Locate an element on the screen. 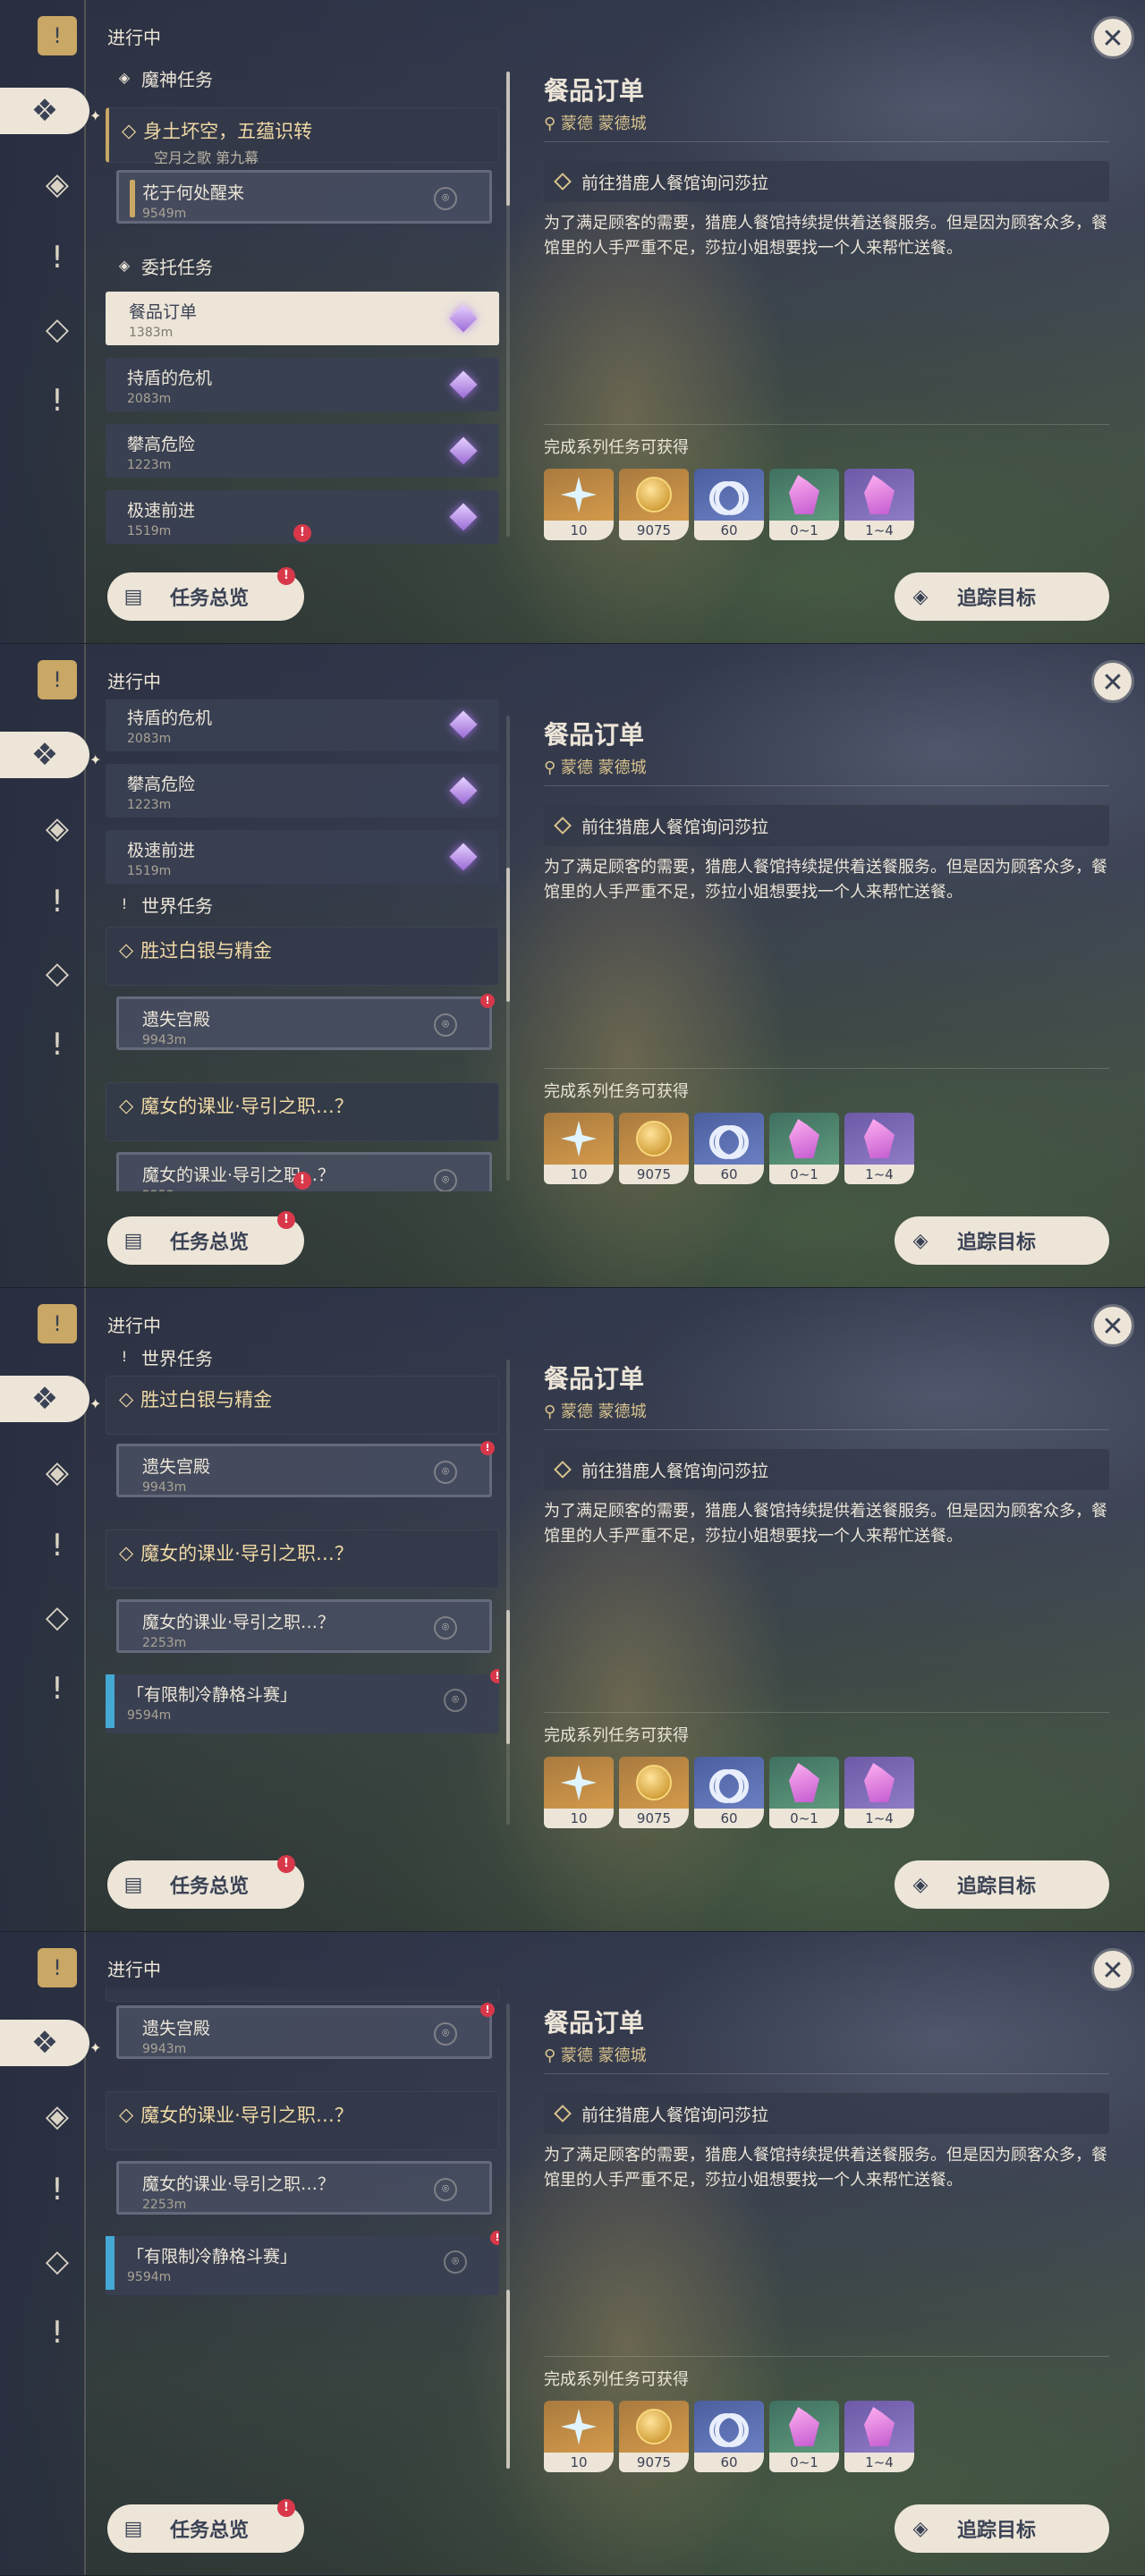  chapter-title: 身土坏空，五蕴识转 is located at coordinates (228, 131).